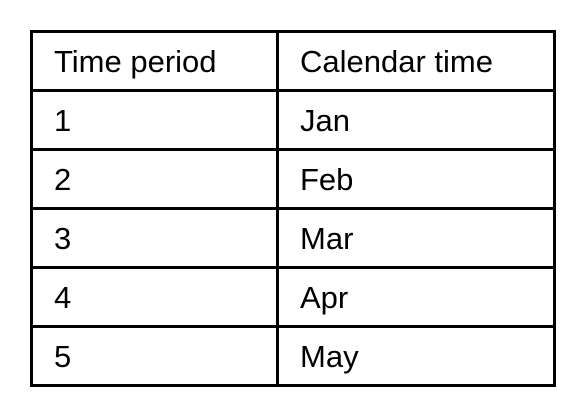  Describe the element at coordinates (154, 356) in the screenshot. I see `cell-time-period: 5` at that location.